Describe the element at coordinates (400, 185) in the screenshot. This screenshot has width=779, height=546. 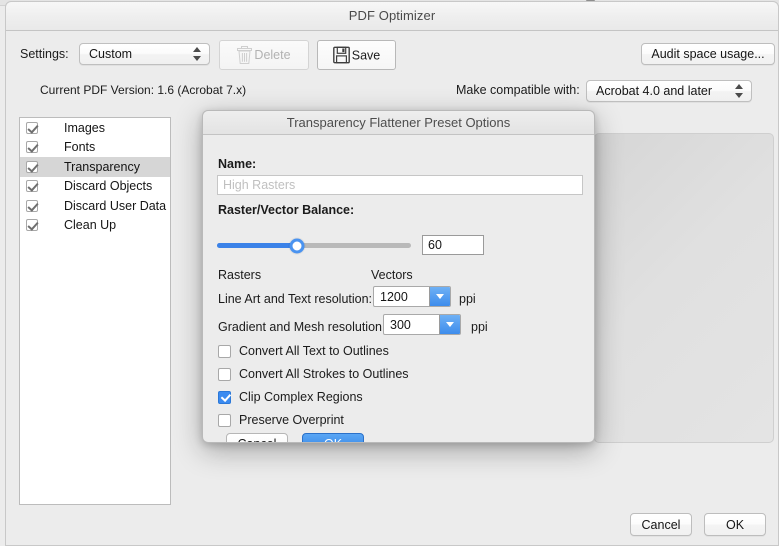
I see `name-input` at that location.